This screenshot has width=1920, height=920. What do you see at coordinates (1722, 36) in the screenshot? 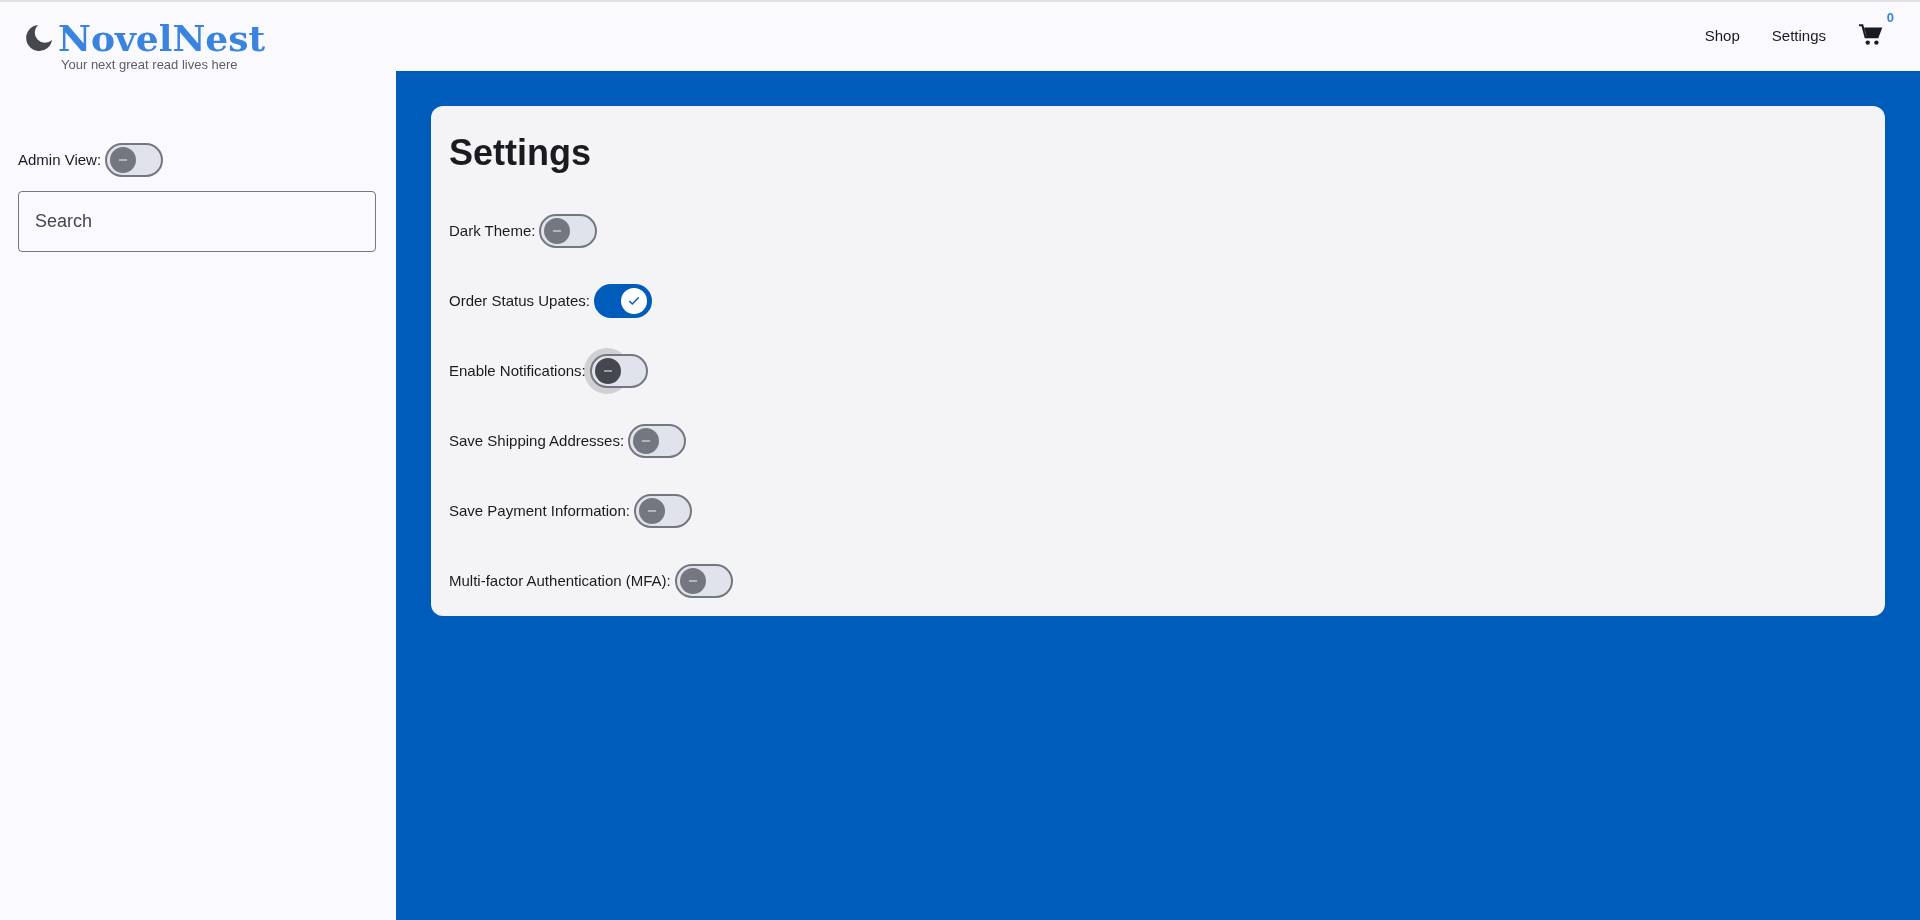
I see `nav-link: Shop` at bounding box center [1722, 36].